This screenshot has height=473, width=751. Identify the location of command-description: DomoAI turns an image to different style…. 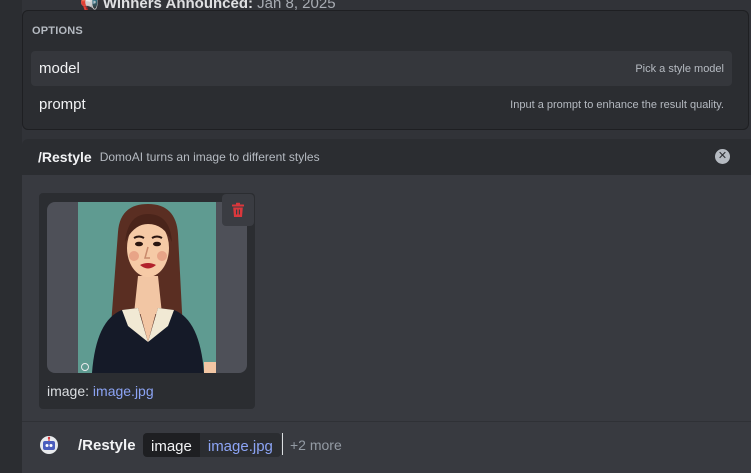
(209, 157).